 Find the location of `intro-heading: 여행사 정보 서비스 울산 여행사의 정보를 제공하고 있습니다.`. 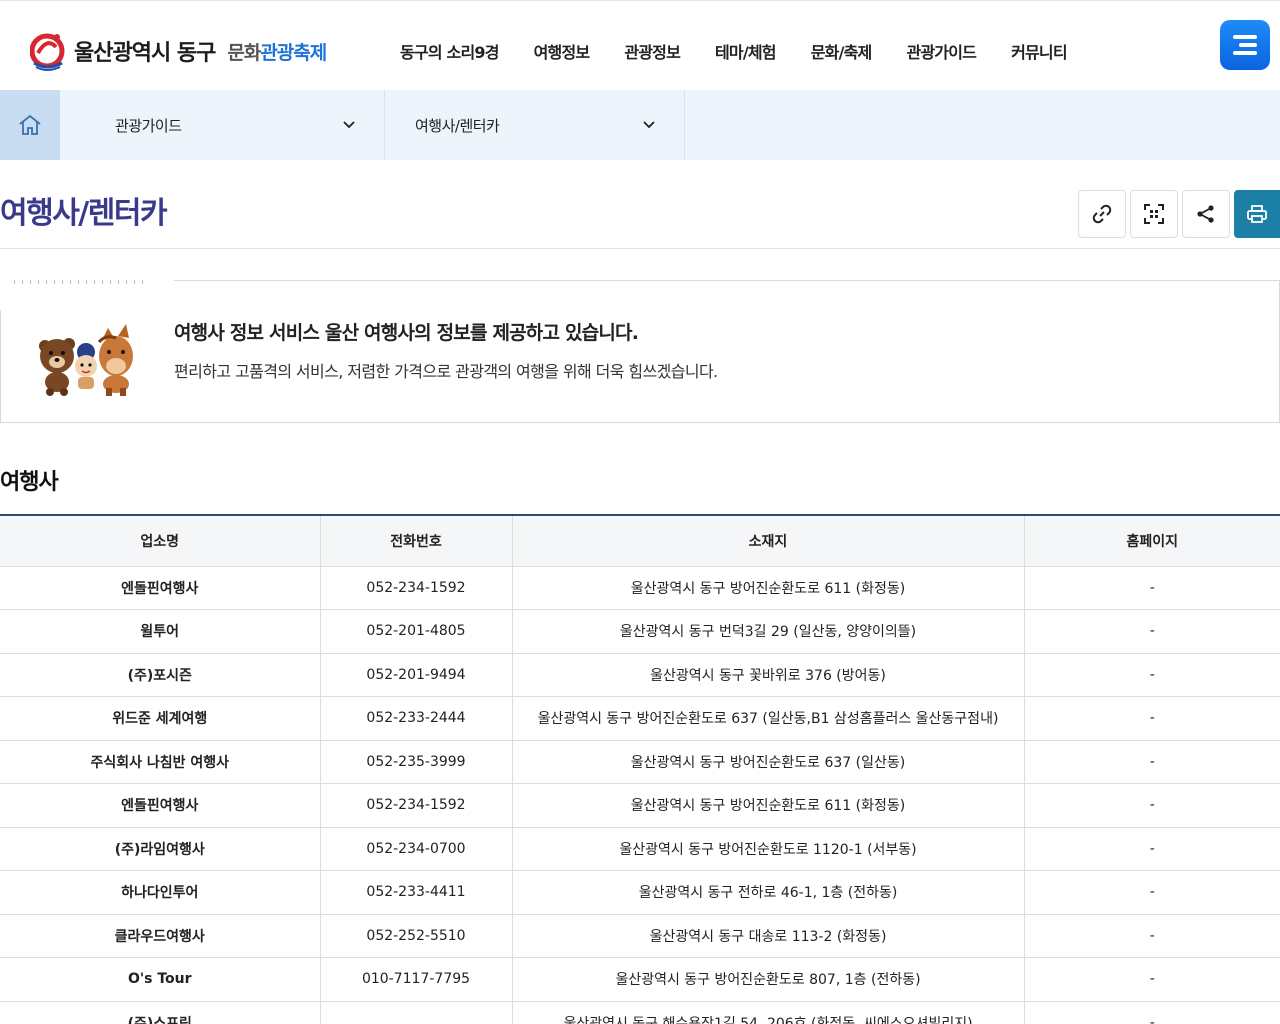

intro-heading: 여행사 정보 서비스 울산 여행사의 정보를 제공하고 있습니다. is located at coordinates (406, 333).